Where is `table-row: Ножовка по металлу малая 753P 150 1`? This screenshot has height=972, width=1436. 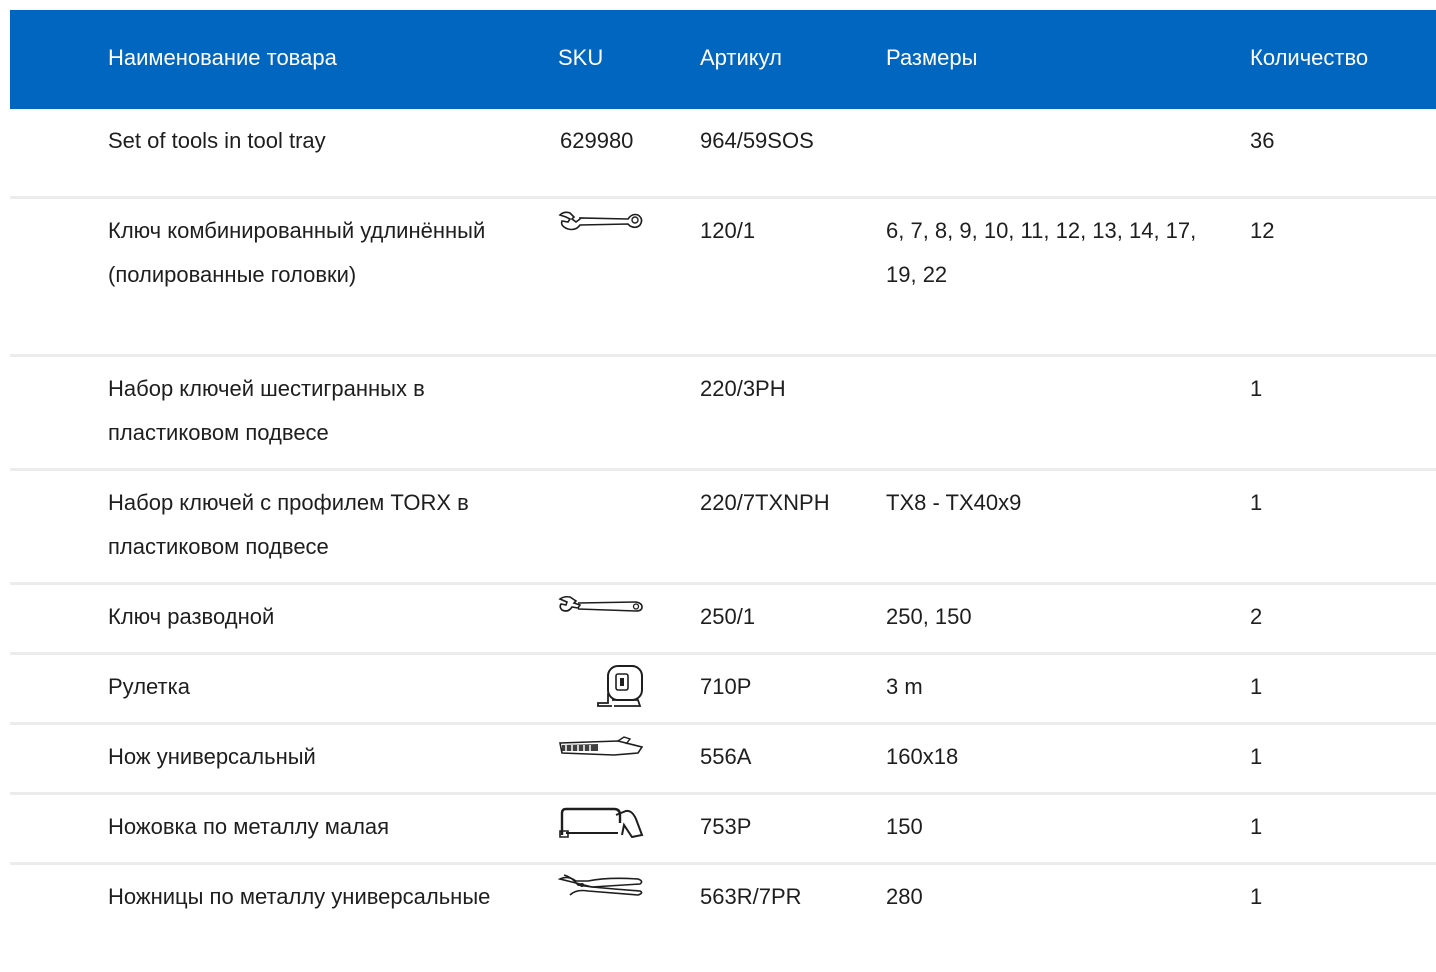
table-row: Ножовка по металлу малая 753P 150 1 is located at coordinates (723, 830).